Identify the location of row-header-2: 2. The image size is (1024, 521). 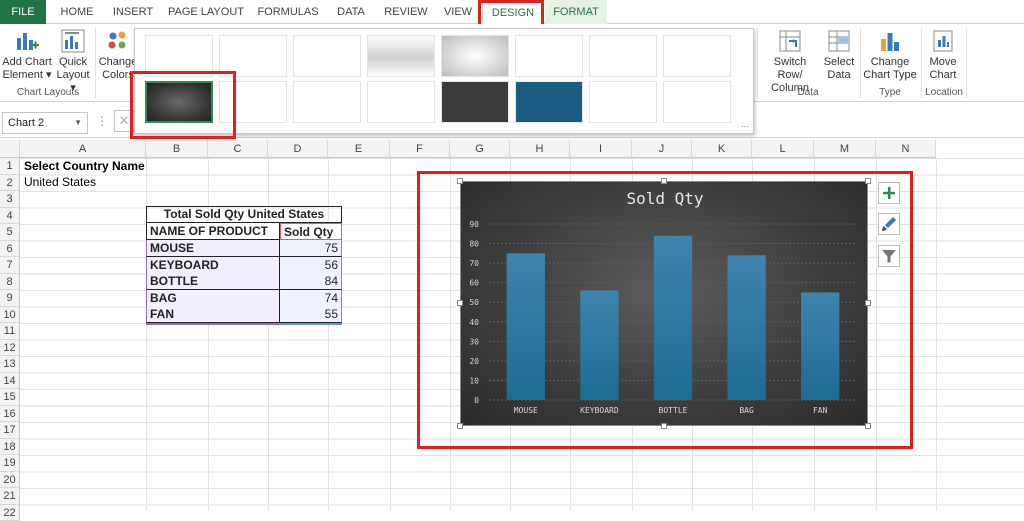
(10, 183).